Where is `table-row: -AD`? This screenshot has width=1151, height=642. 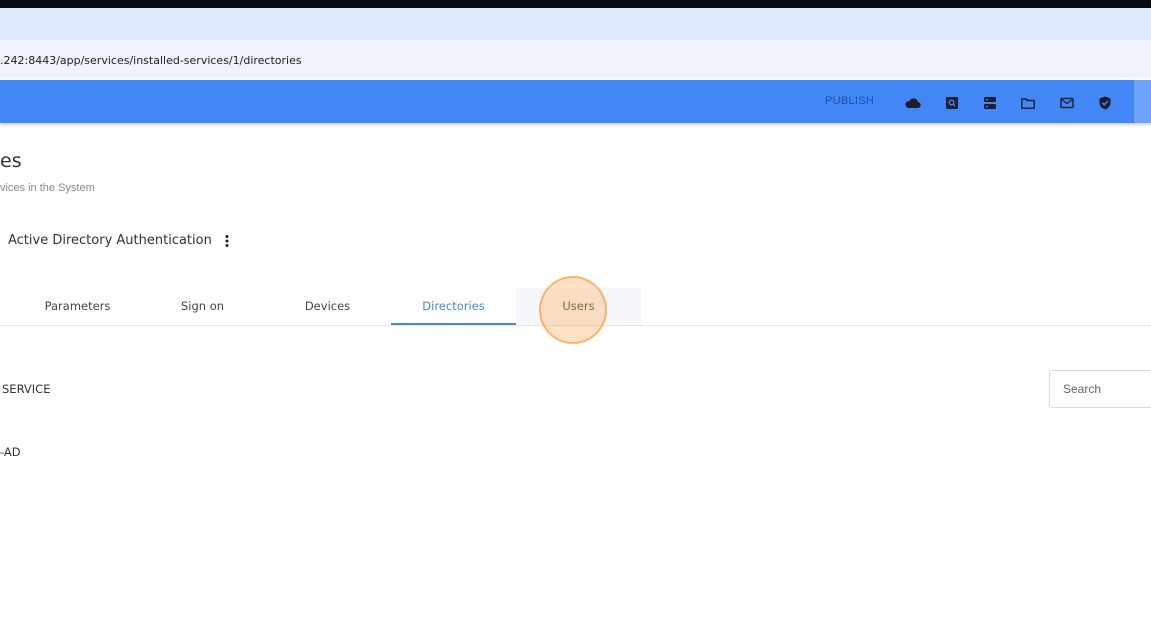
table-row: -AD is located at coordinates (10, 452).